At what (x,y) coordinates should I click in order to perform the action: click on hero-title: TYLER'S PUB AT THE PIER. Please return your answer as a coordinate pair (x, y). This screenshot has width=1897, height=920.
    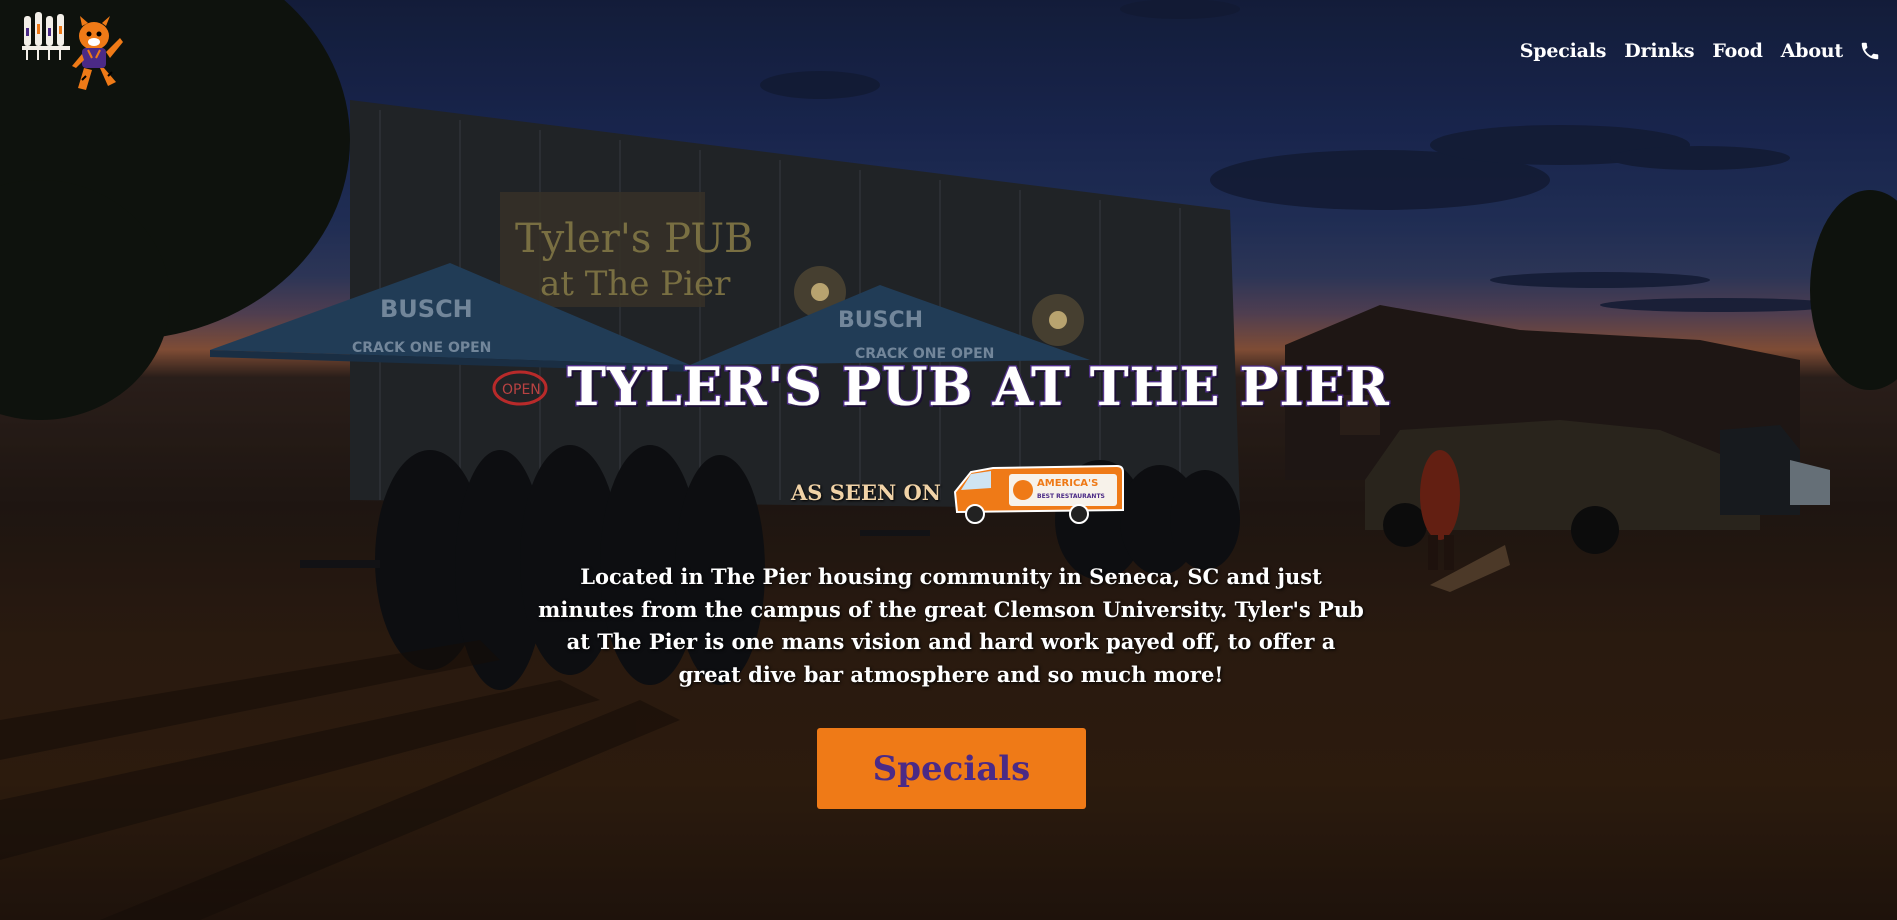
    Looking at the image, I should click on (978, 388).